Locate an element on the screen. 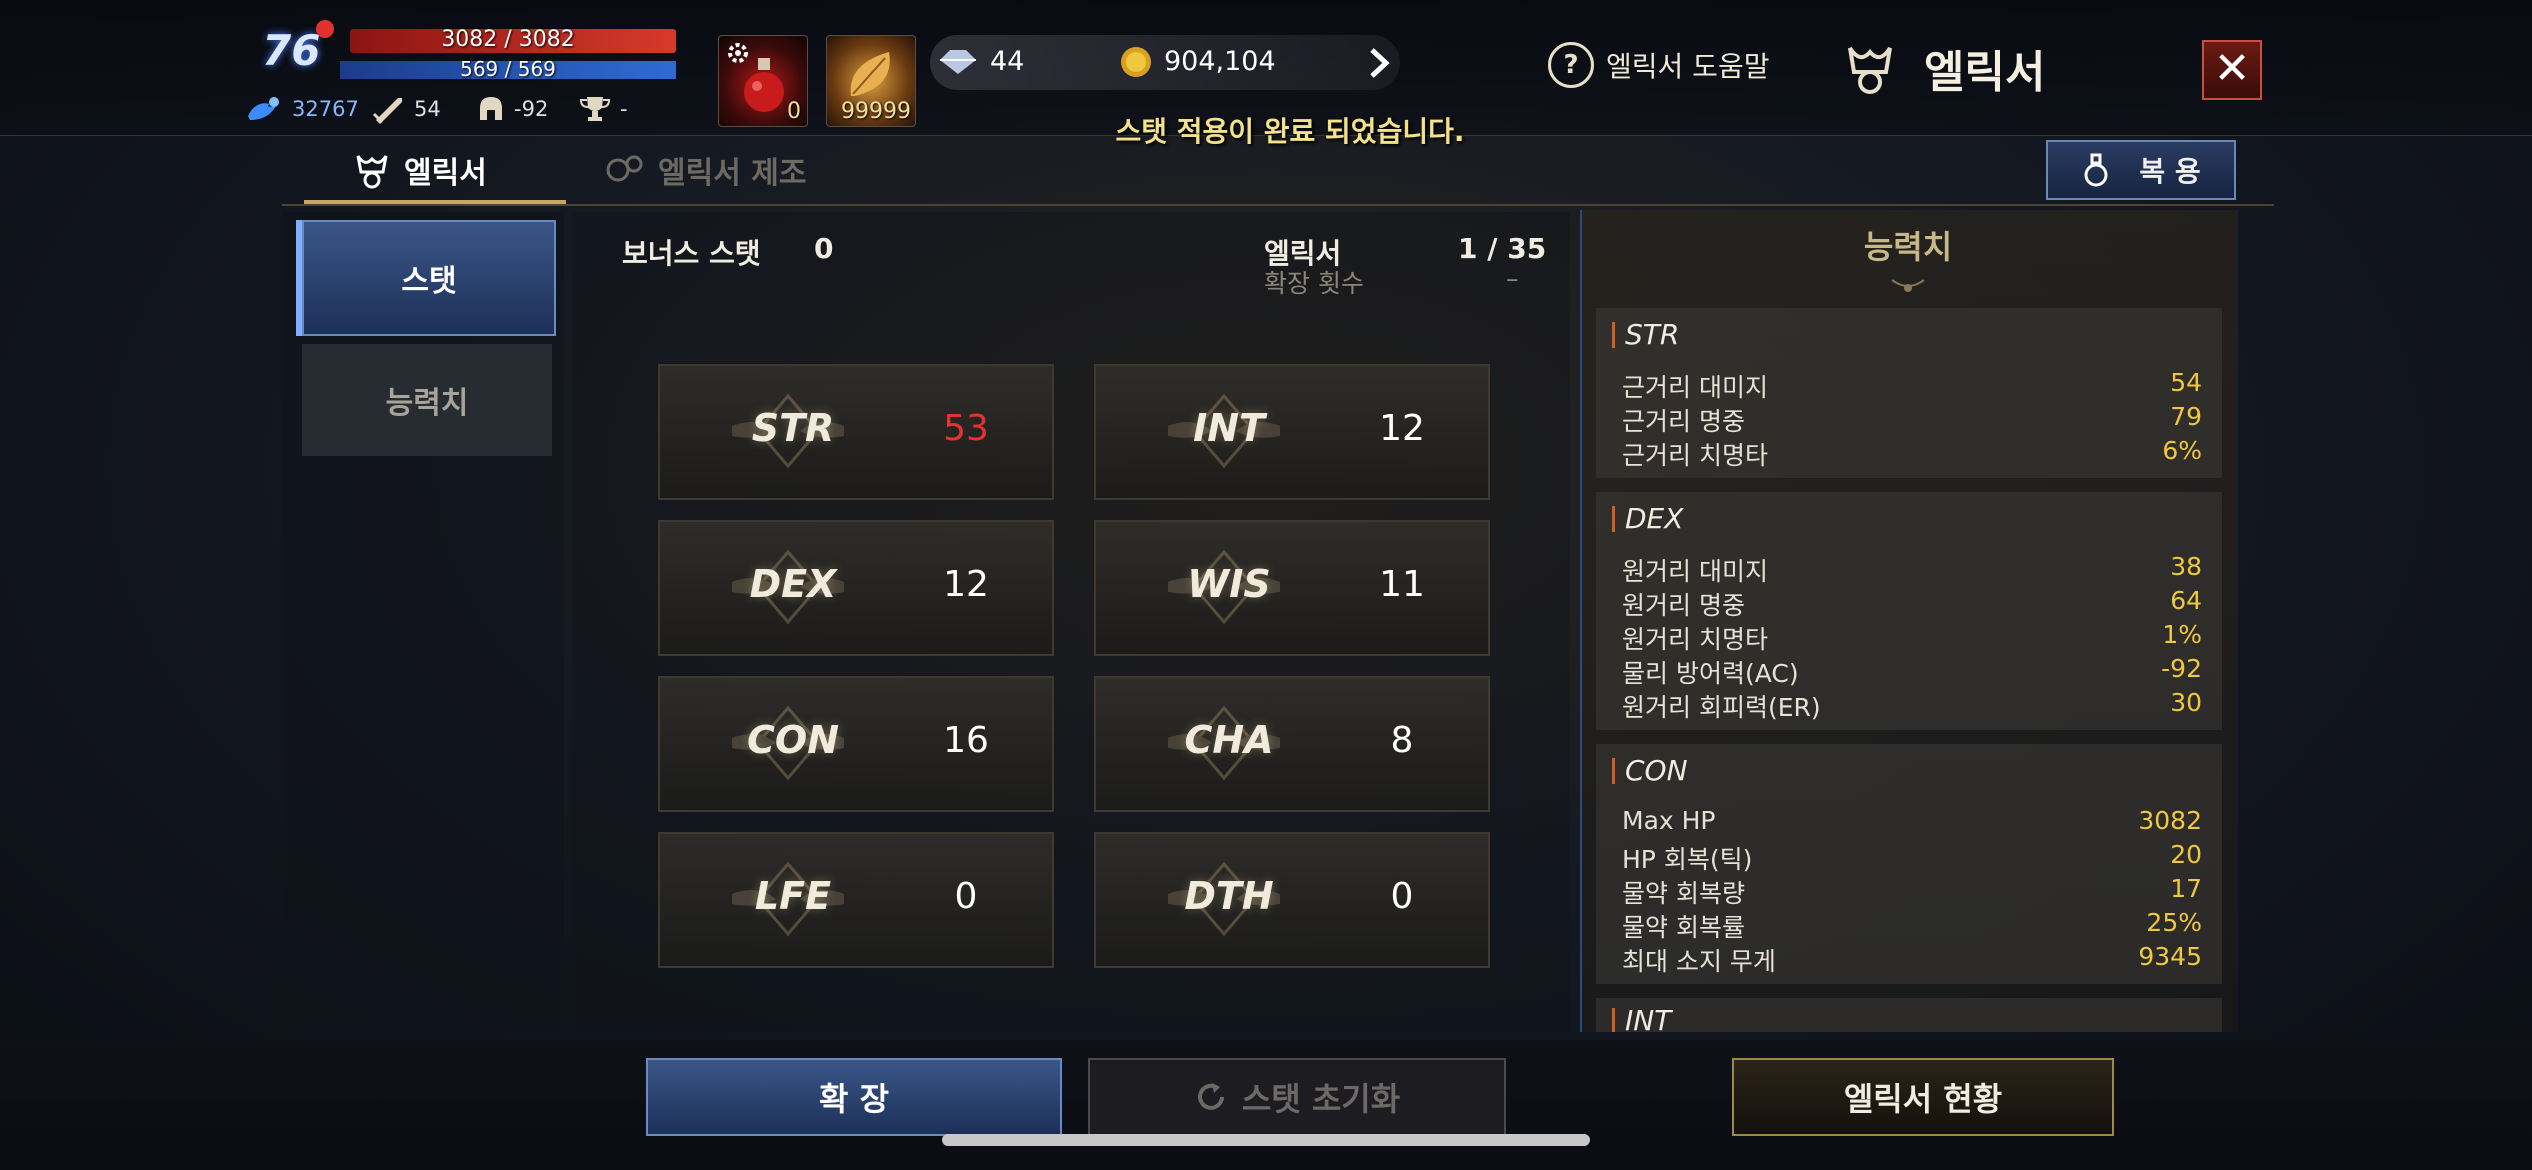  gold-coin-icon is located at coordinates (1136, 62).